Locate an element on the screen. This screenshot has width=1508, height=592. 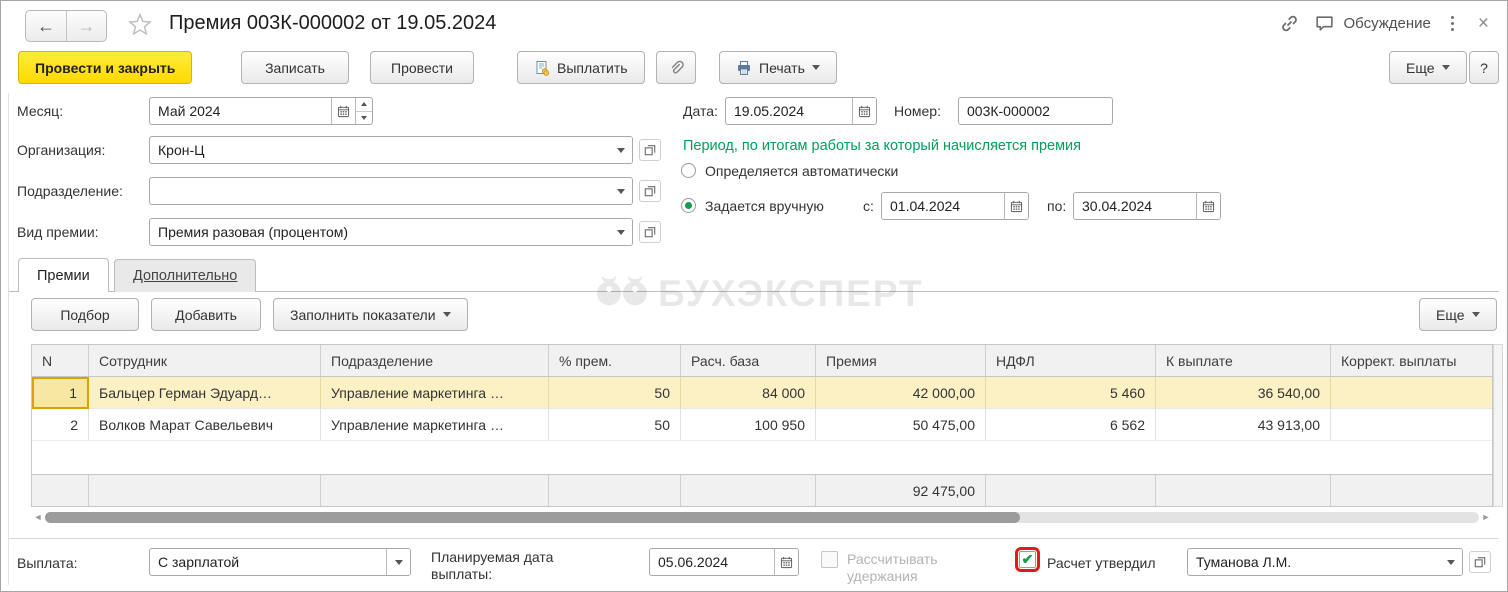
help-button: ? is located at coordinates (1484, 67).